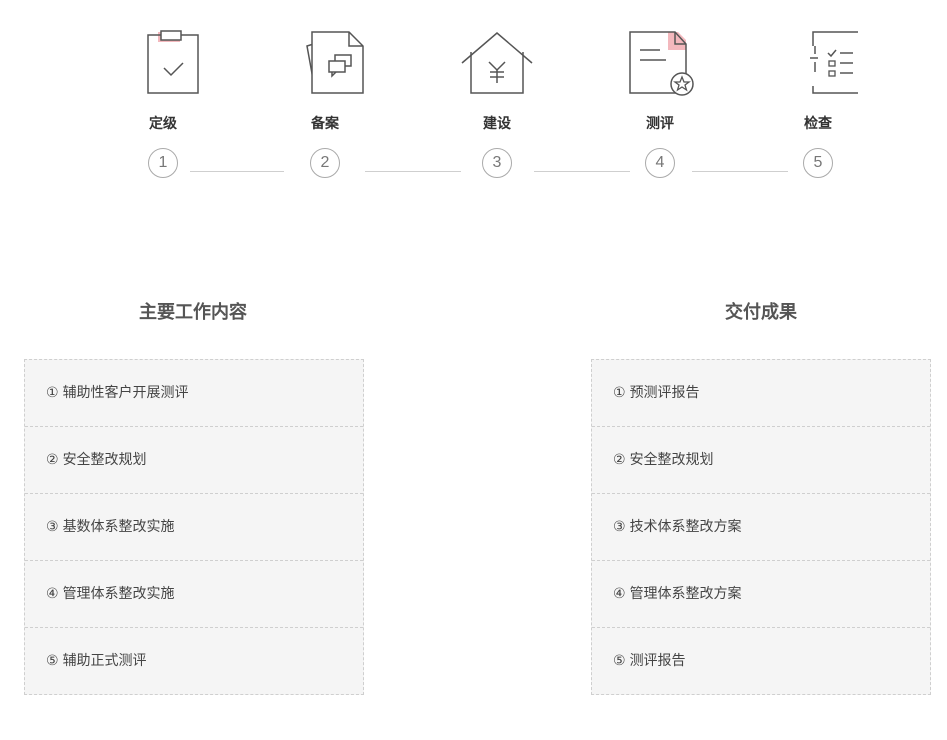 The height and width of the screenshot is (740, 947). I want to click on document-star-icon, so click(660, 63).